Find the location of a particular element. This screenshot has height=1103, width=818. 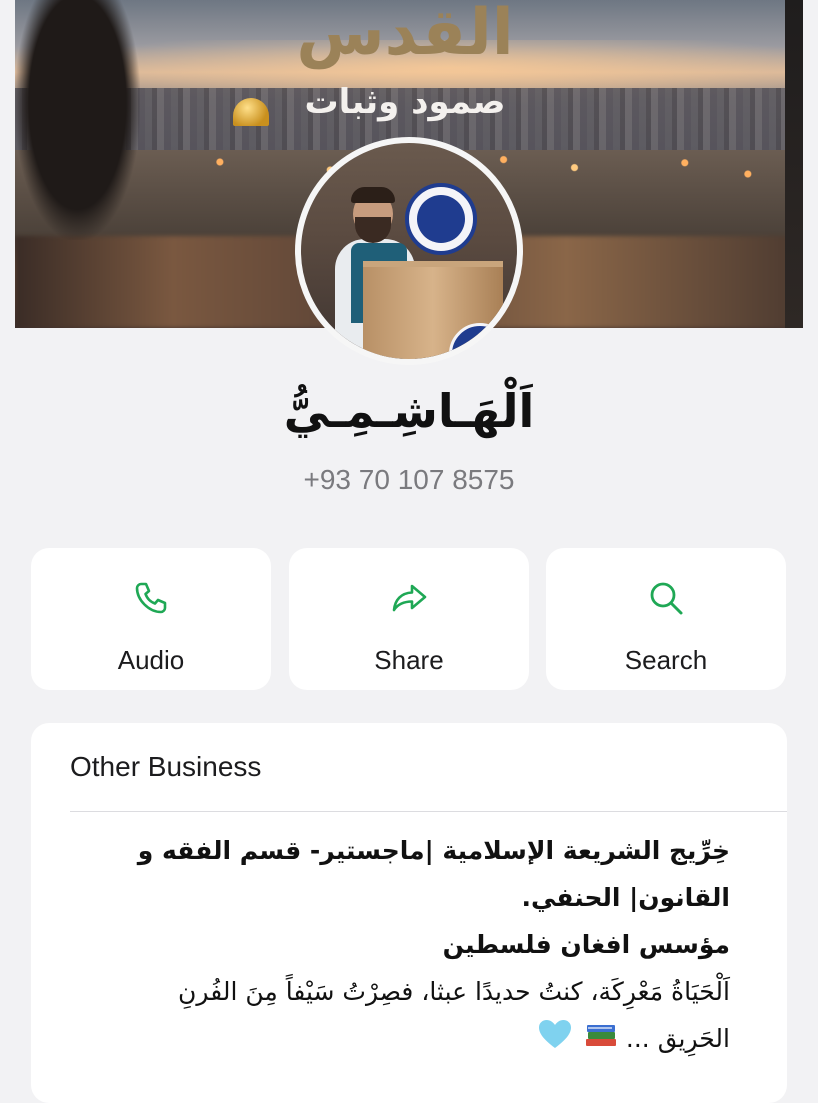

phone-icon is located at coordinates (151, 598).